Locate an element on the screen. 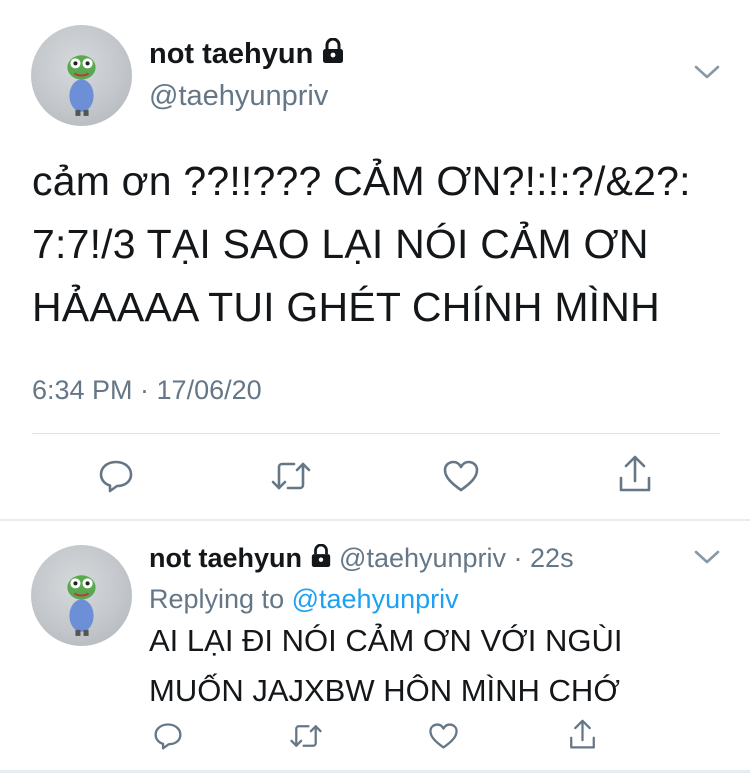 The width and height of the screenshot is (750, 773). tweet-text-line: cảm ơn ??!!??? CẢM ƠN?!:!:?/&2?: is located at coordinates (361, 181).